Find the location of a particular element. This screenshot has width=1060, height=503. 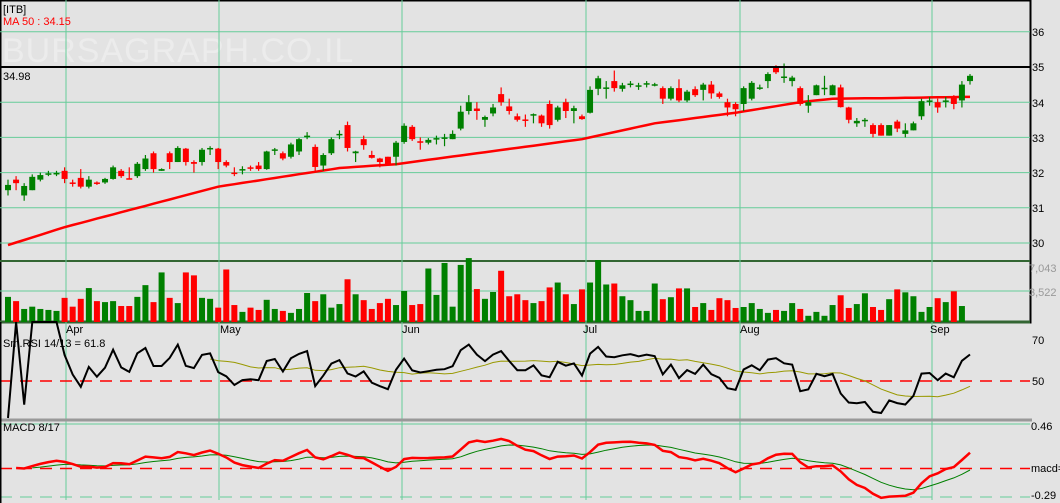

price-tick: 36 is located at coordinates (1038, 33).